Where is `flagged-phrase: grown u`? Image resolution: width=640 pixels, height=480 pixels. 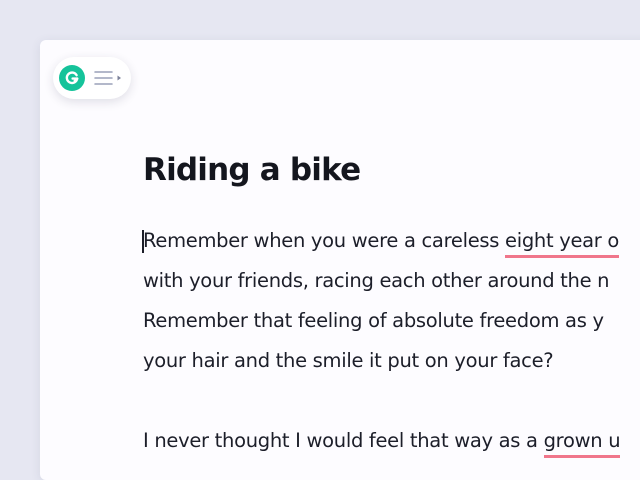 flagged-phrase: grown u is located at coordinates (582, 443).